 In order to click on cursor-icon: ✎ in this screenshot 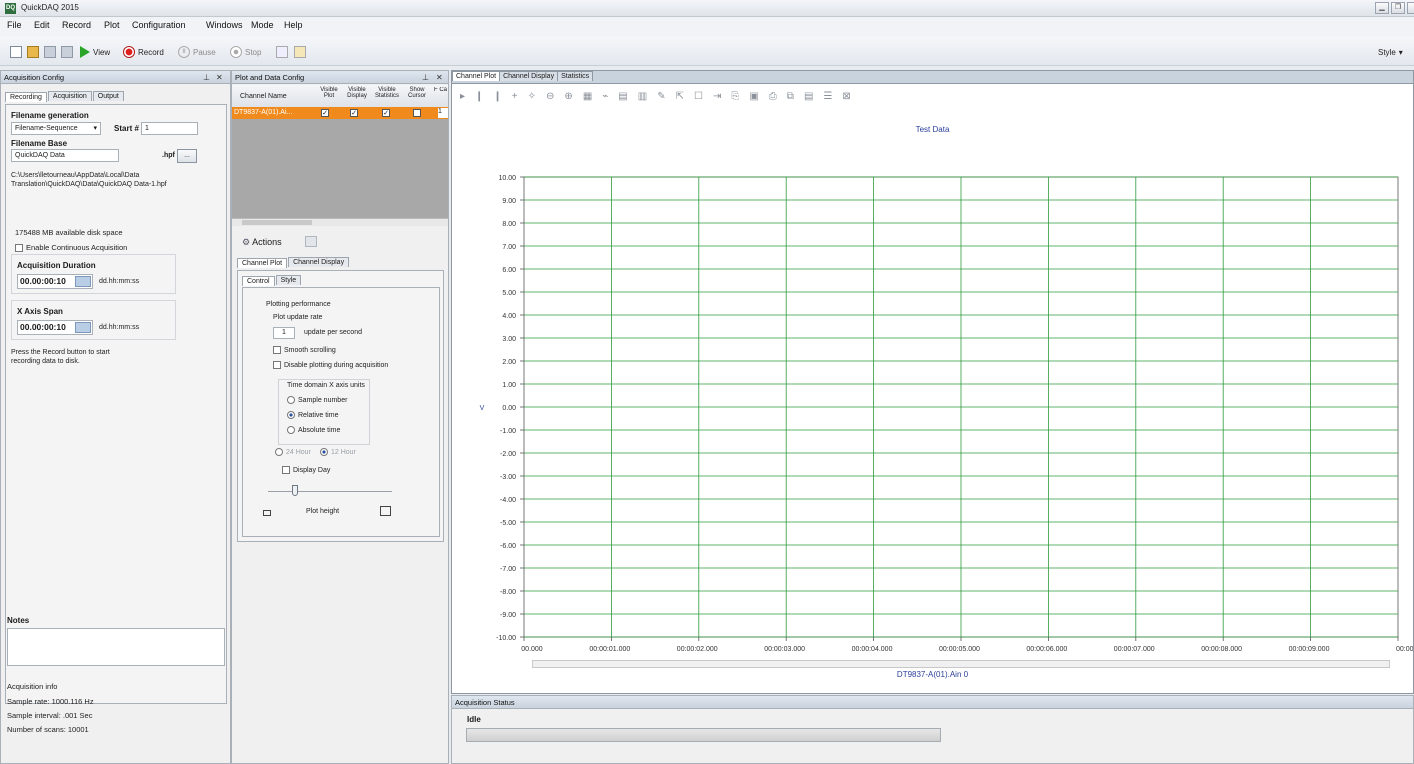, I will do `click(666, 96)`.